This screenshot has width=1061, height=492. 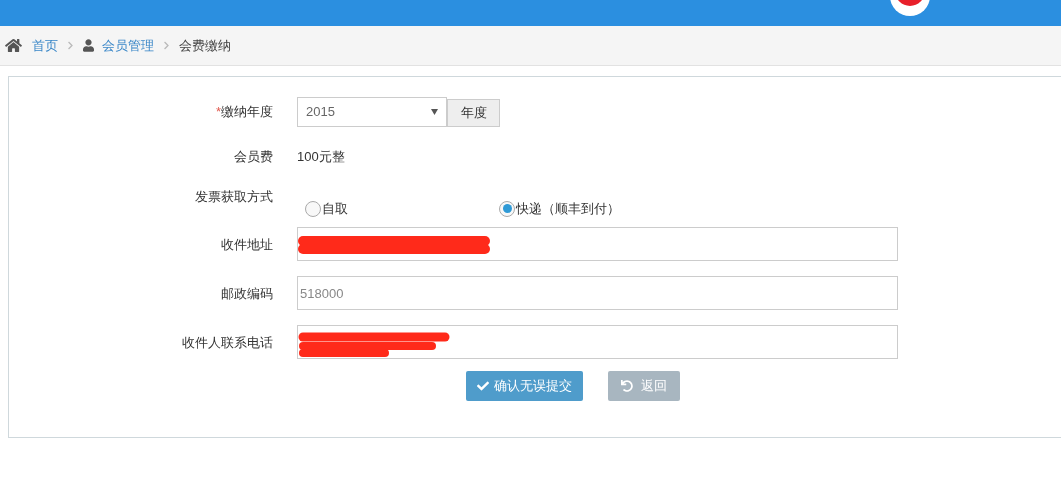 I want to click on year-button: 年度, so click(x=473, y=113).